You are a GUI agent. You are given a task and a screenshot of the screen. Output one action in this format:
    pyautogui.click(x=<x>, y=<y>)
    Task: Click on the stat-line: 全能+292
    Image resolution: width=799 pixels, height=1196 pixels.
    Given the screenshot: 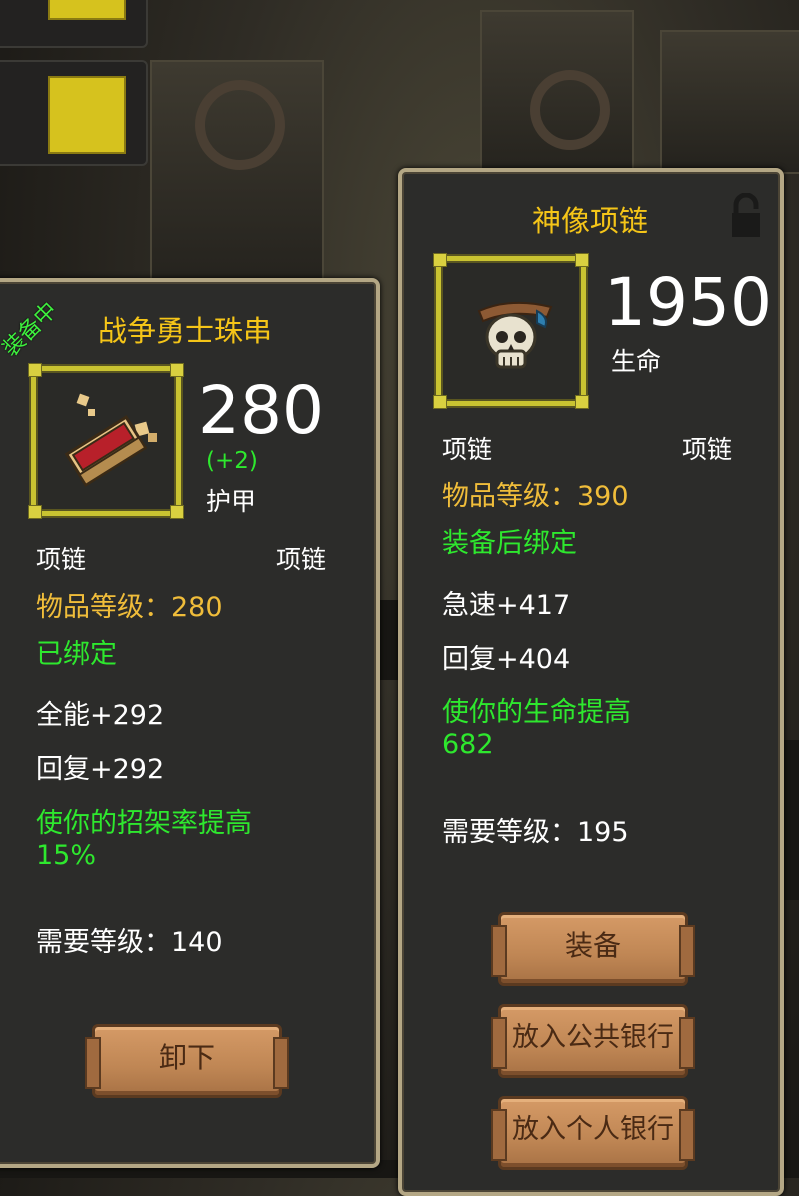 What is the action you would take?
    pyautogui.click(x=100, y=715)
    